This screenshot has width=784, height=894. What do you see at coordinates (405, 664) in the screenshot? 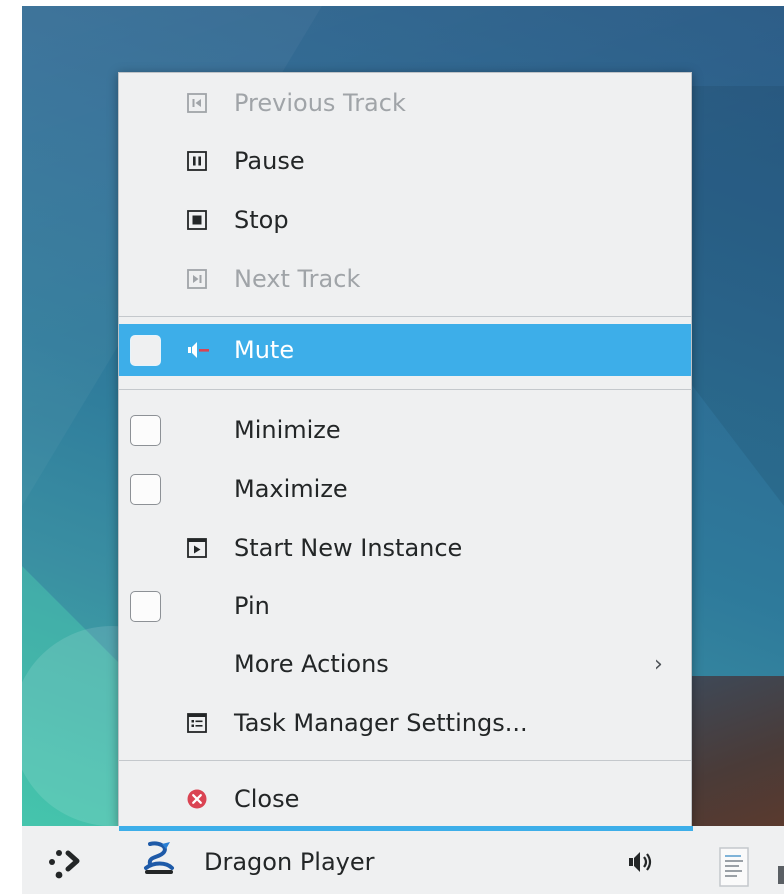
I see `menu-item-more-actions: More Actions ›` at bounding box center [405, 664].